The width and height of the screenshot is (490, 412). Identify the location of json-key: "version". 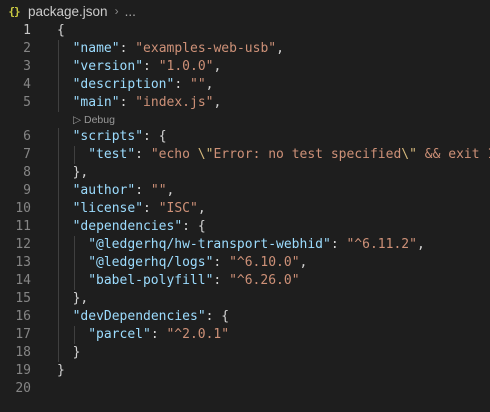
(108, 66).